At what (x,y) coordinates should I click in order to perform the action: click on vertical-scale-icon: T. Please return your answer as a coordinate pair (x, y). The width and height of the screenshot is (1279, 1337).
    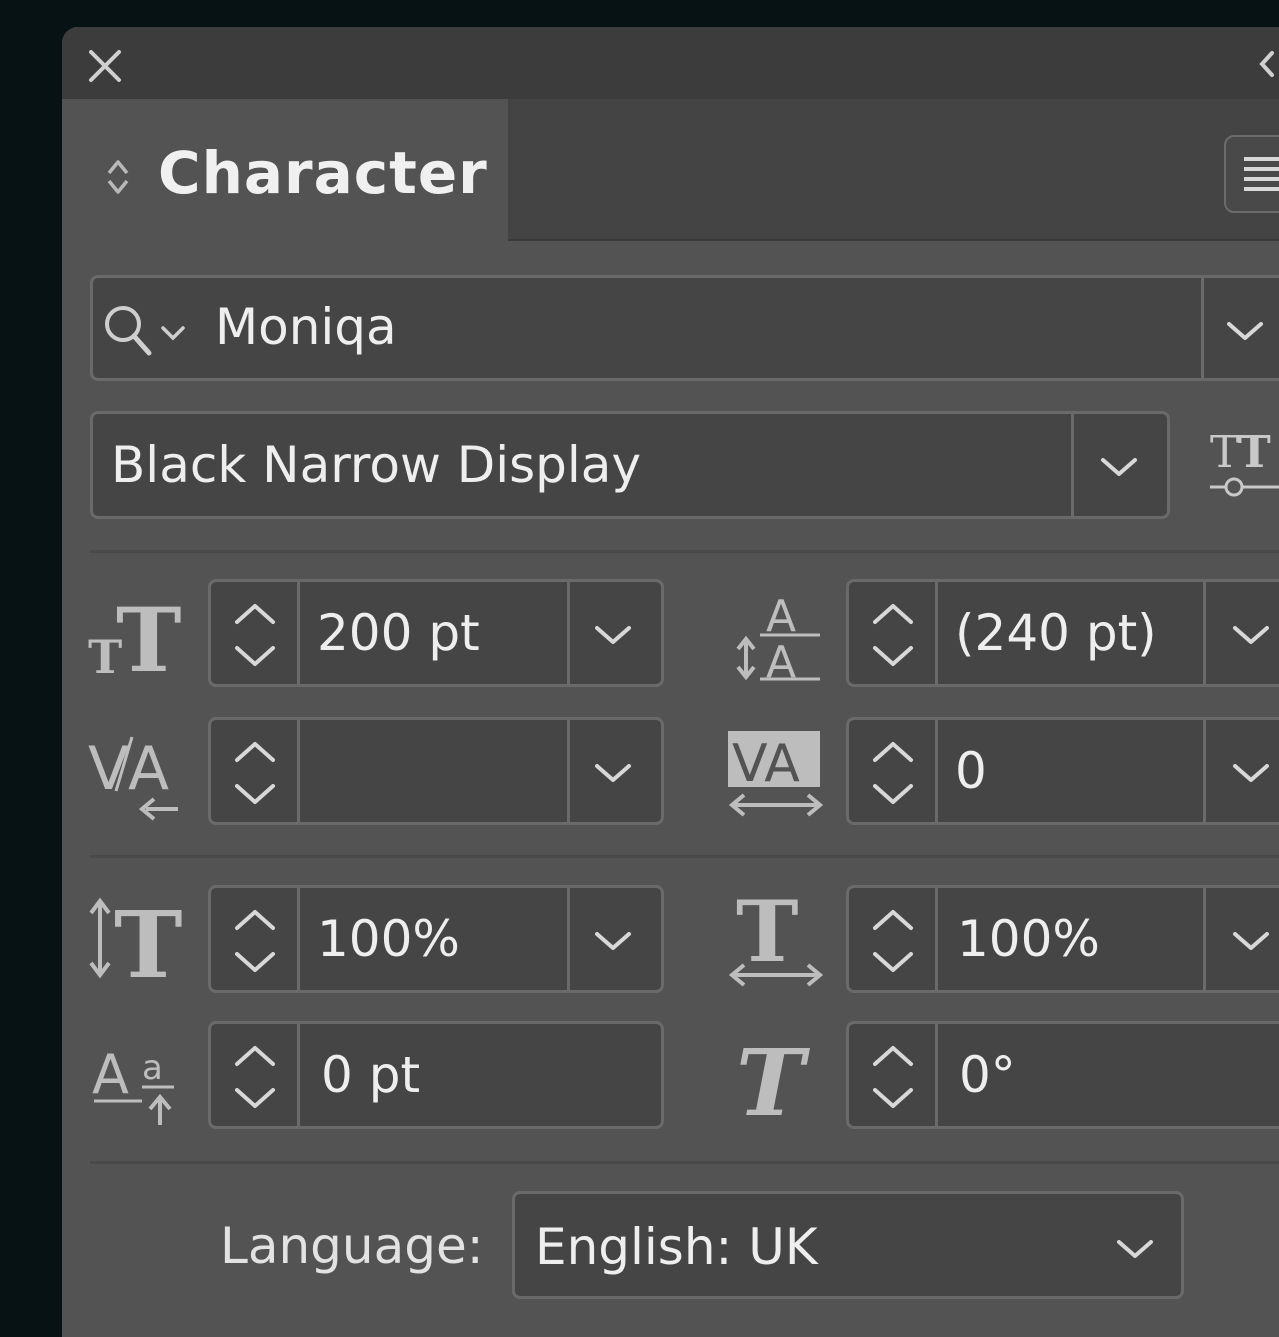
    Looking at the image, I should click on (135, 939).